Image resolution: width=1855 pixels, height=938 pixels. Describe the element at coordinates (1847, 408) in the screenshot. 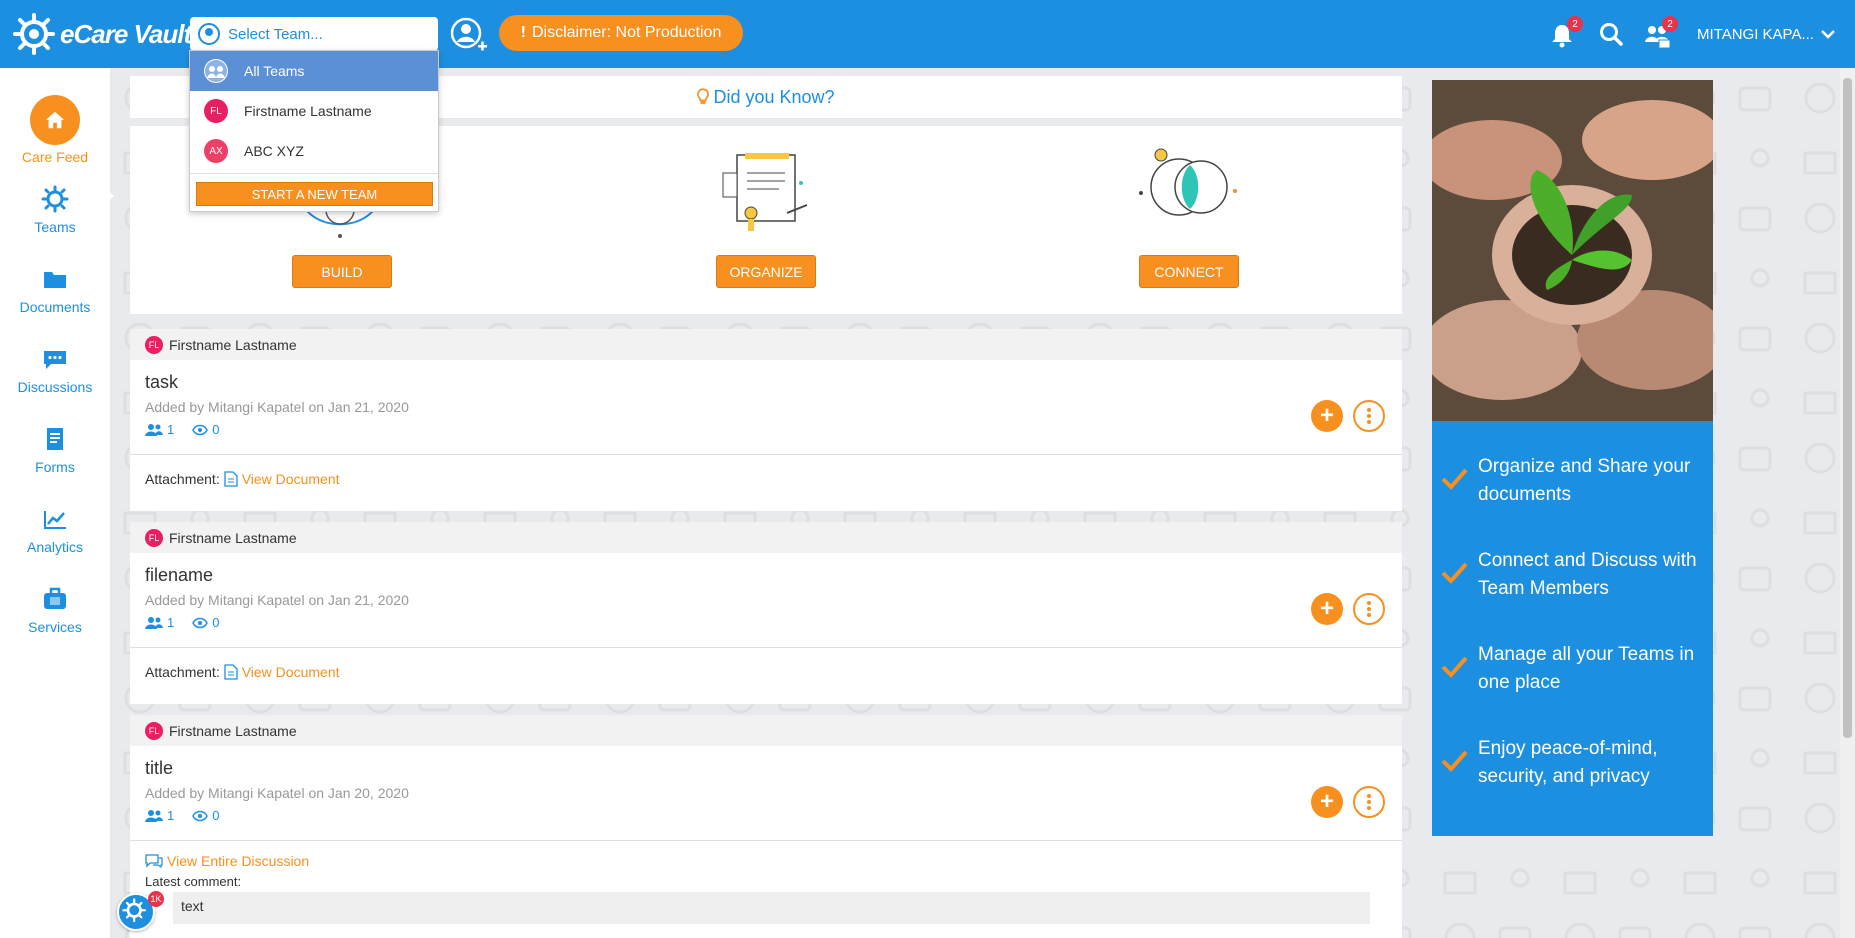

I see `scrollbar-thumb` at that location.